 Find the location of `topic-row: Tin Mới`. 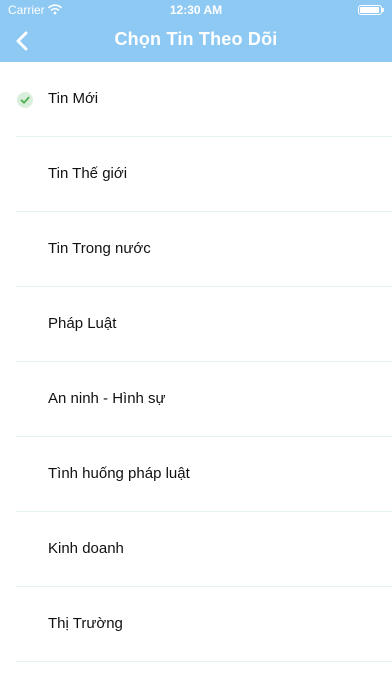

topic-row: Tin Mới is located at coordinates (196, 99).